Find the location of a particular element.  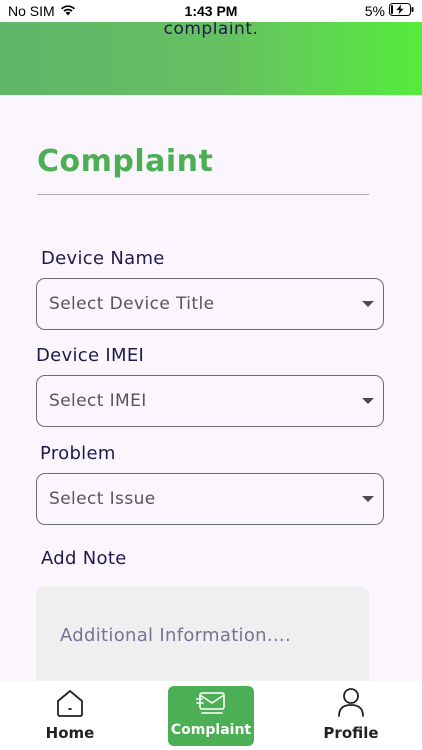

nav-home-label: Home is located at coordinates (70, 733).